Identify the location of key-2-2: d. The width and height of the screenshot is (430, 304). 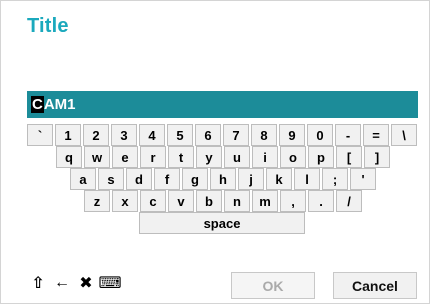
(139, 179).